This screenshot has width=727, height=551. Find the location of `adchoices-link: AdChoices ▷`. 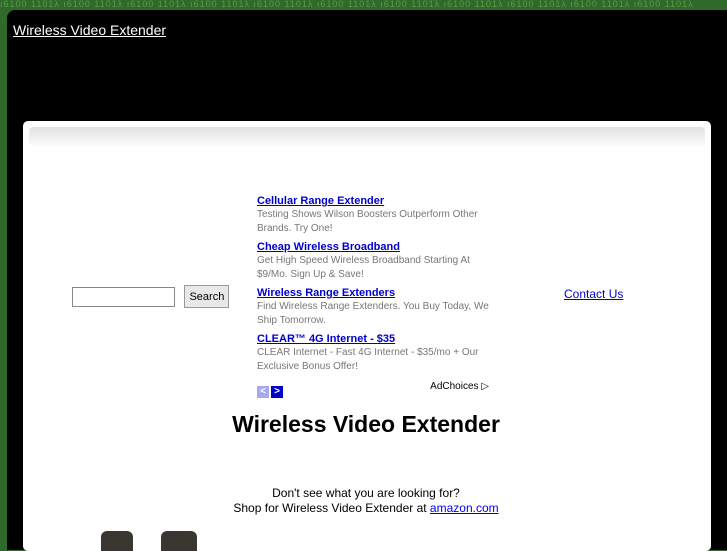

adchoices-link: AdChoices ▷ is located at coordinates (459, 386).